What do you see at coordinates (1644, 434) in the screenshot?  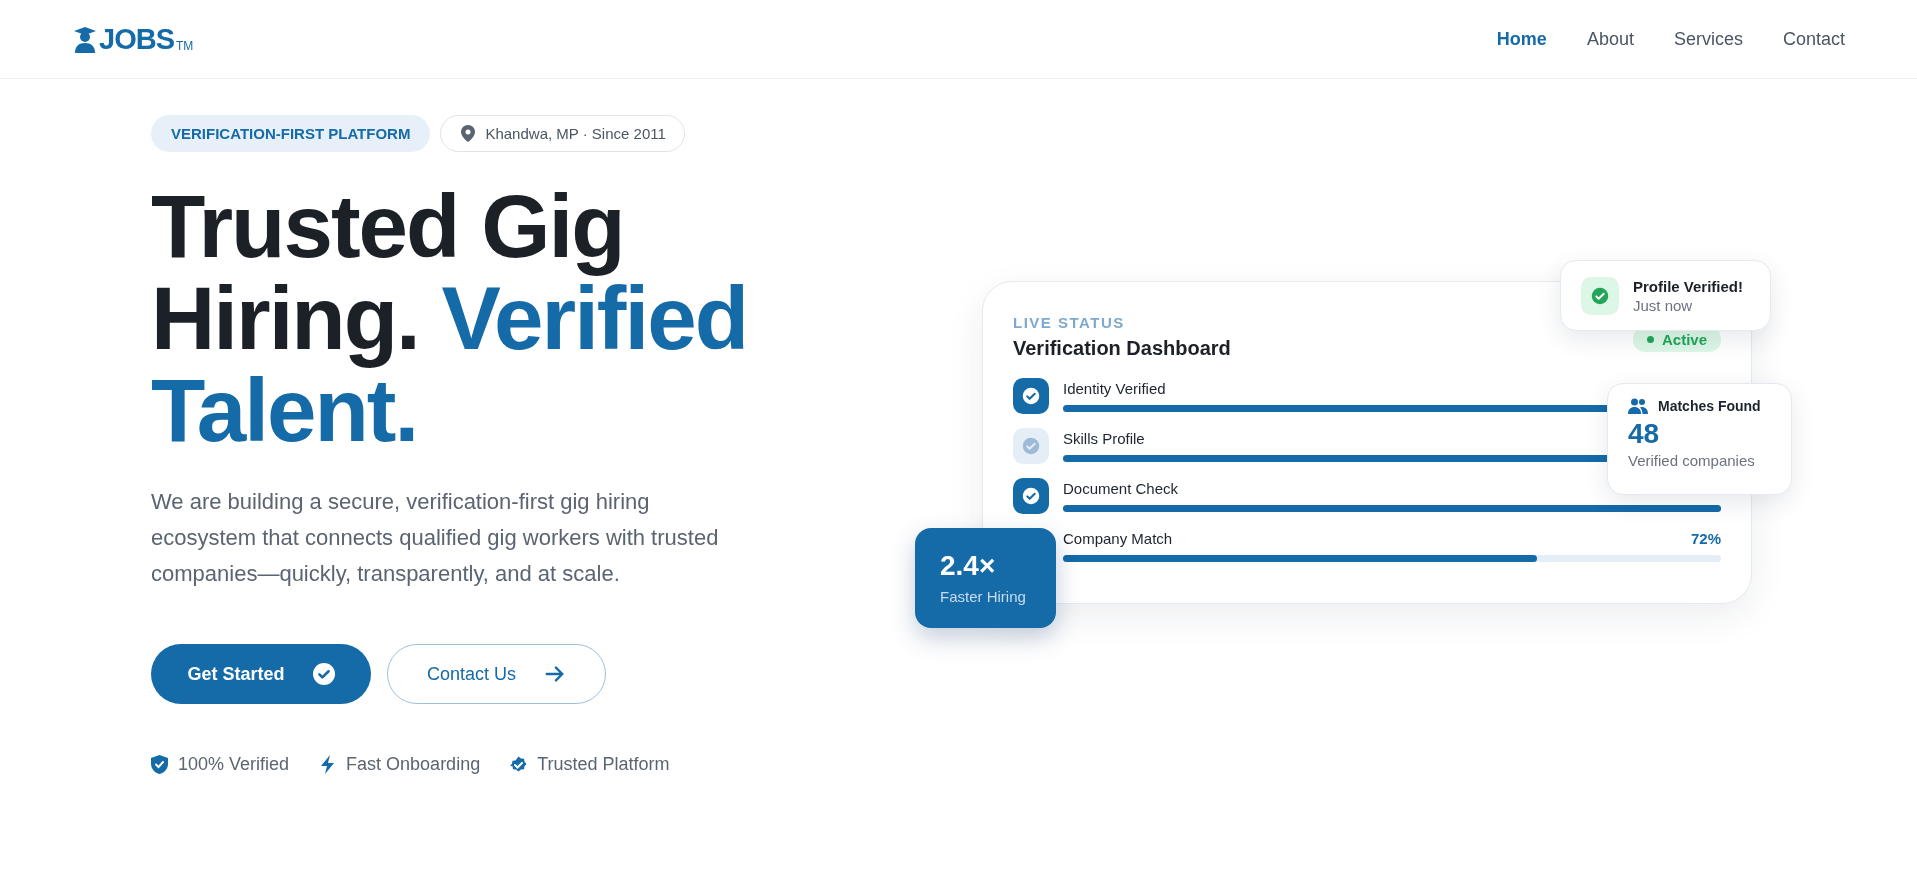 I see `matches-count: 48` at bounding box center [1644, 434].